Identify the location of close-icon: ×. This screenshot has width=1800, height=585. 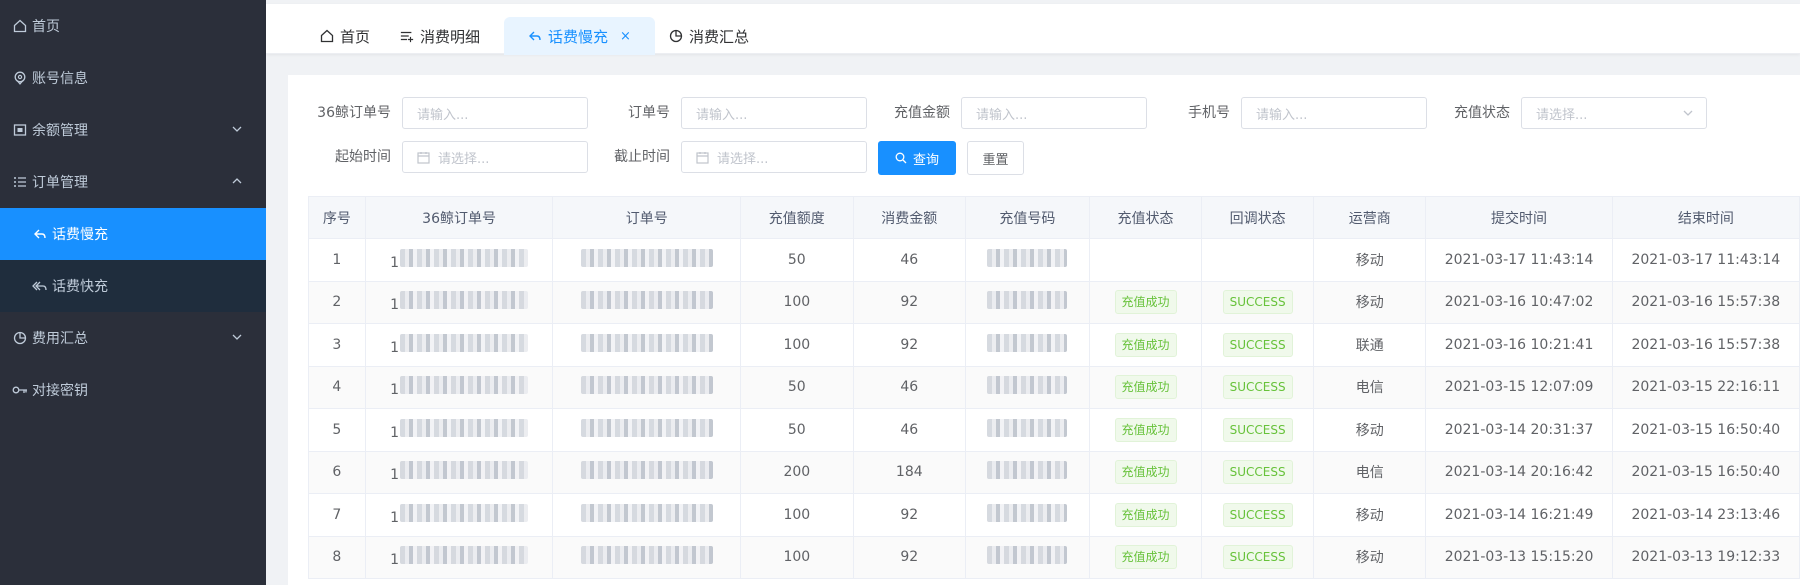
(625, 36).